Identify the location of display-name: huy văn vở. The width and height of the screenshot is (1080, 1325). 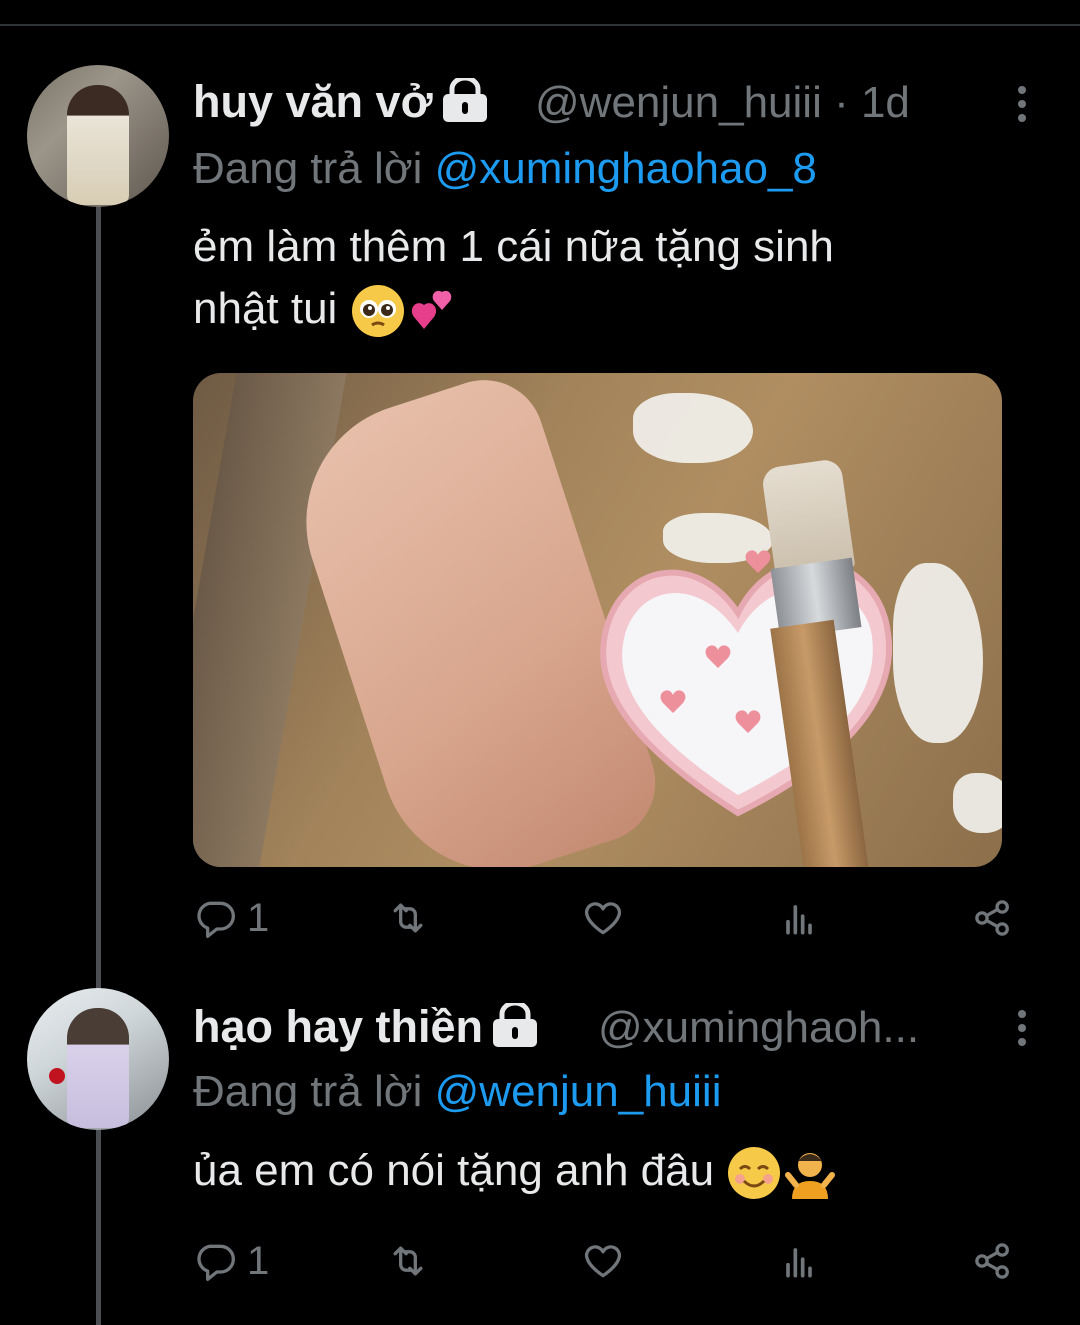
(342, 104).